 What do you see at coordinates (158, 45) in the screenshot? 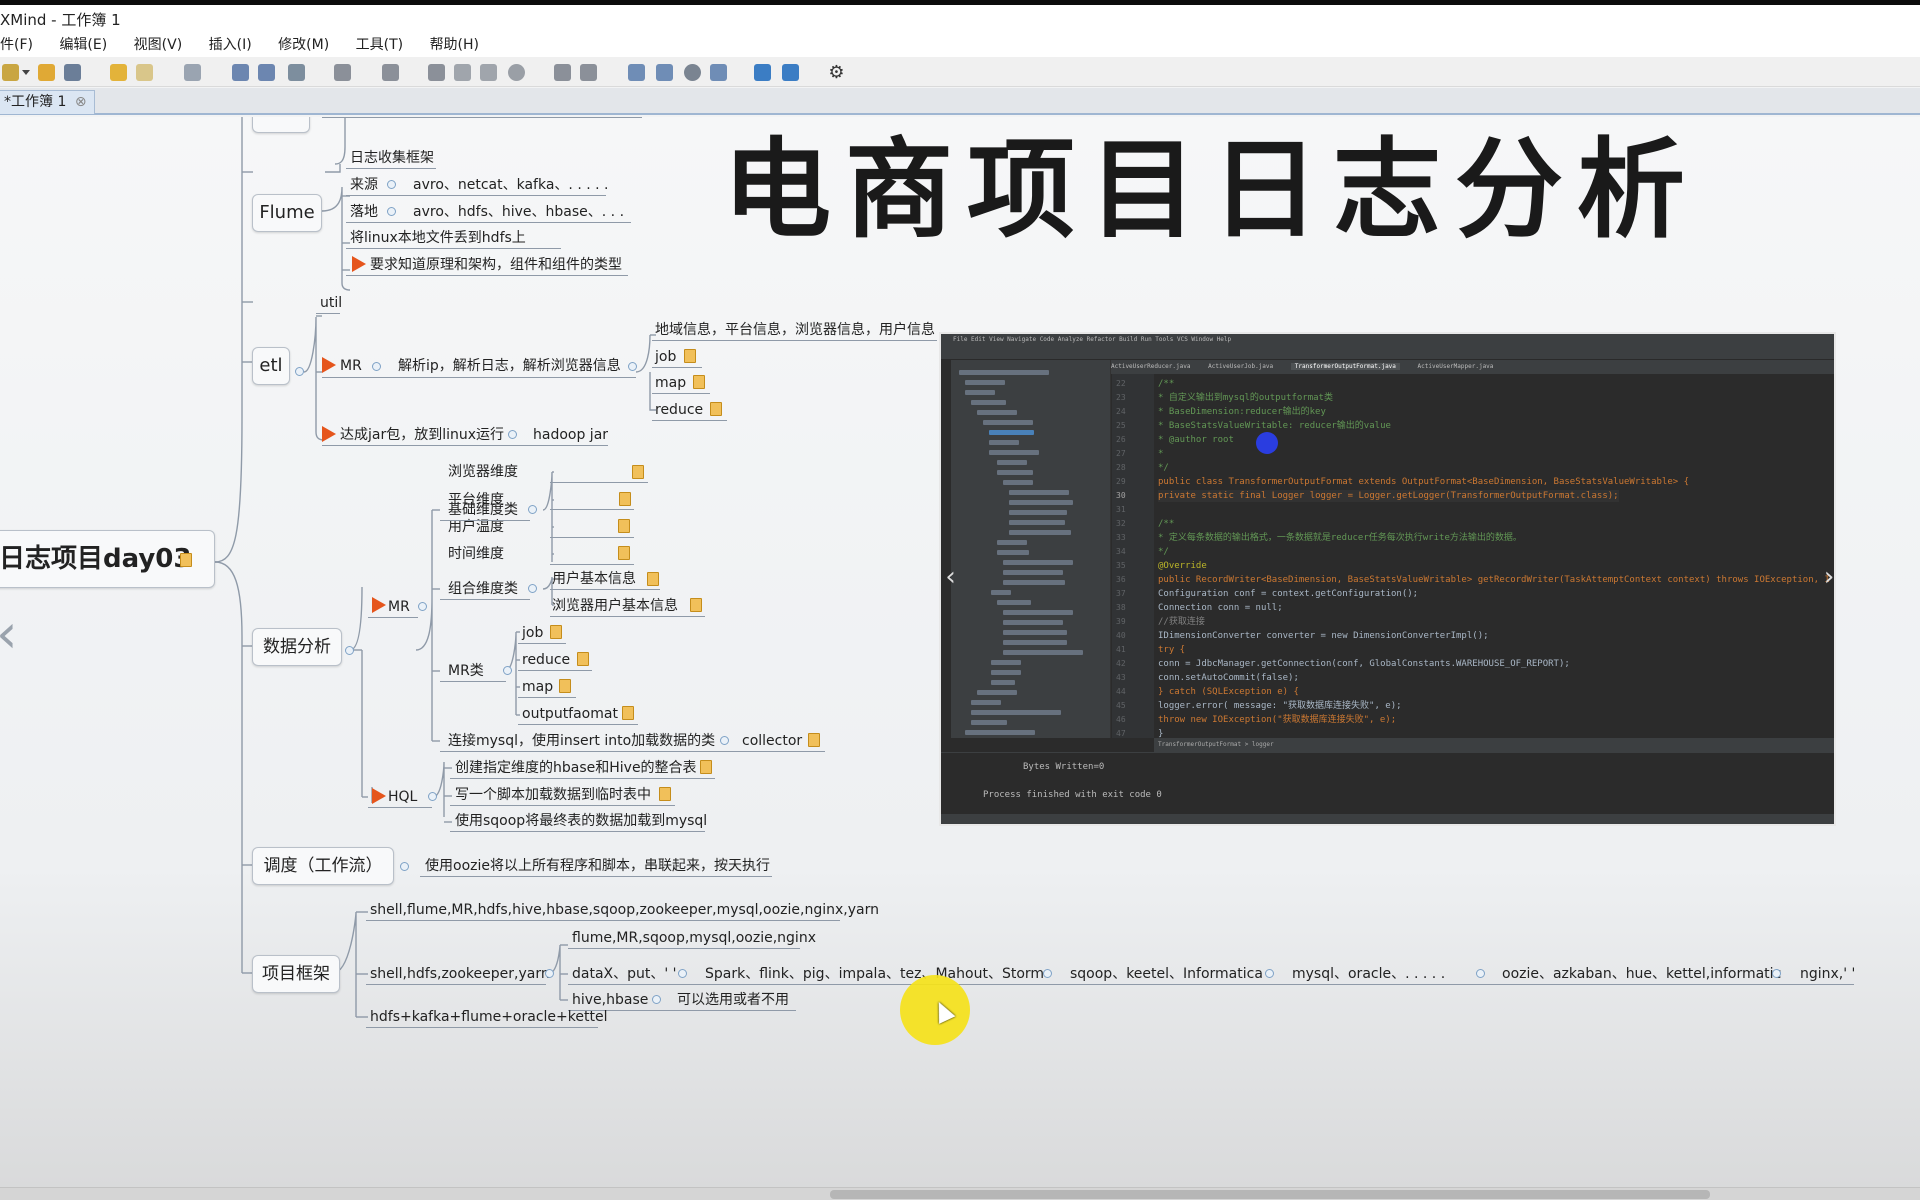
I see `menu-view: 视图(V)` at bounding box center [158, 45].